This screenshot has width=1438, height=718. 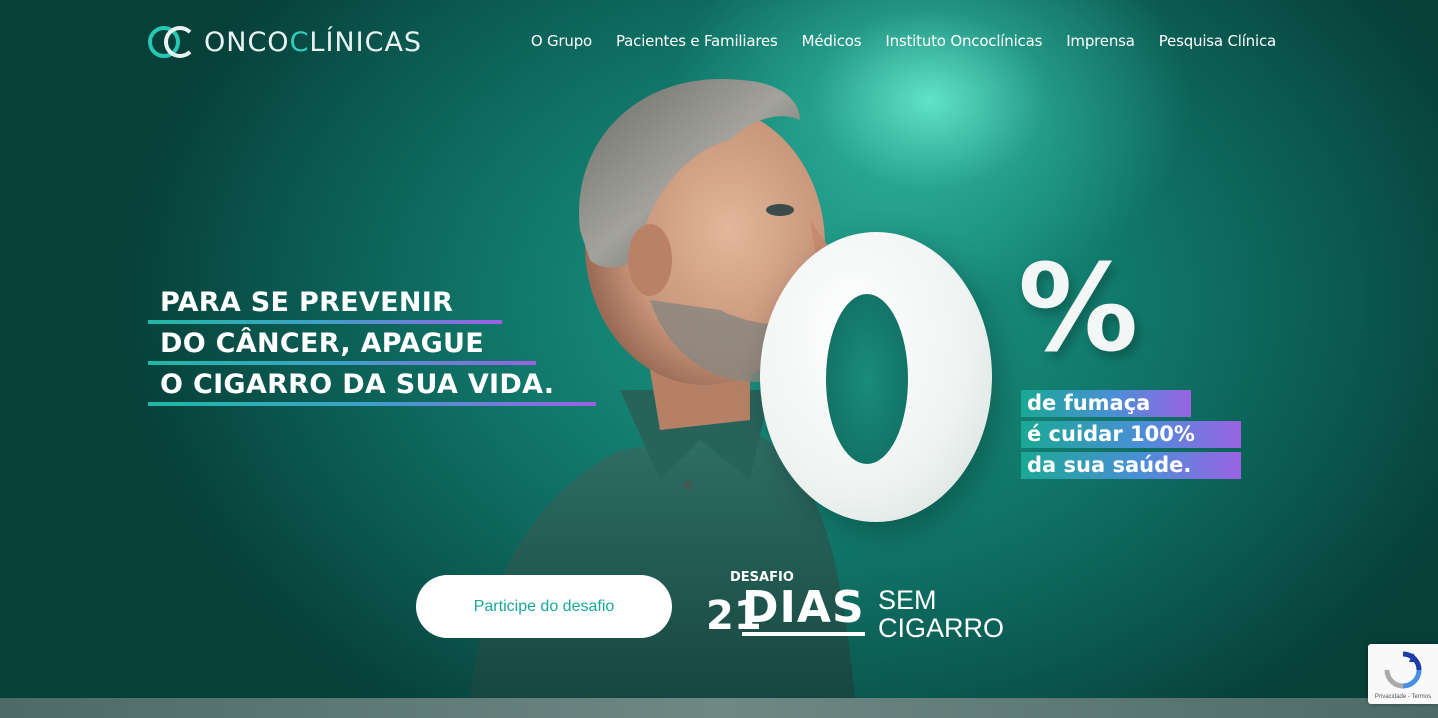 I want to click on logo-mark-icon, so click(x=172, y=42).